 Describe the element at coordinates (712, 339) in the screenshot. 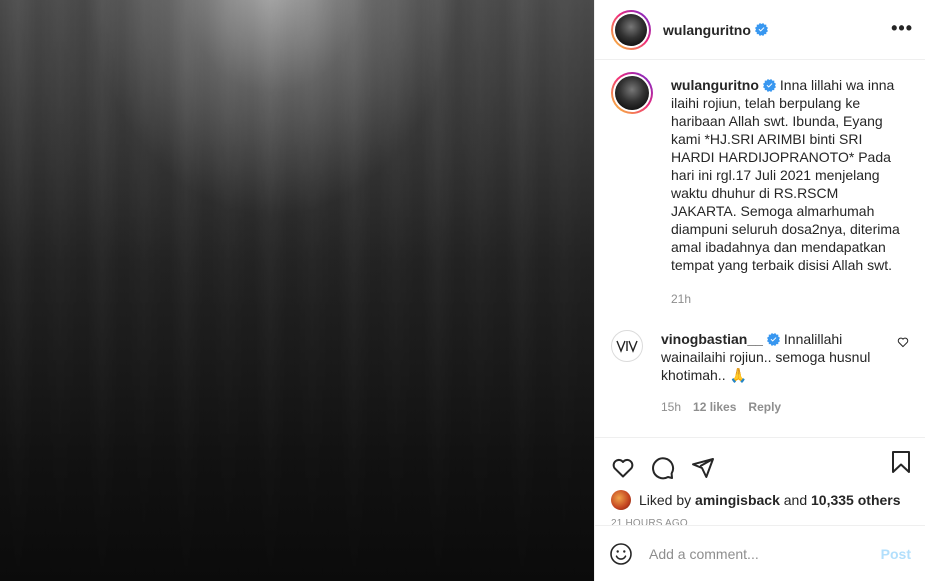

I see `comment-username: vinogbastian__` at that location.